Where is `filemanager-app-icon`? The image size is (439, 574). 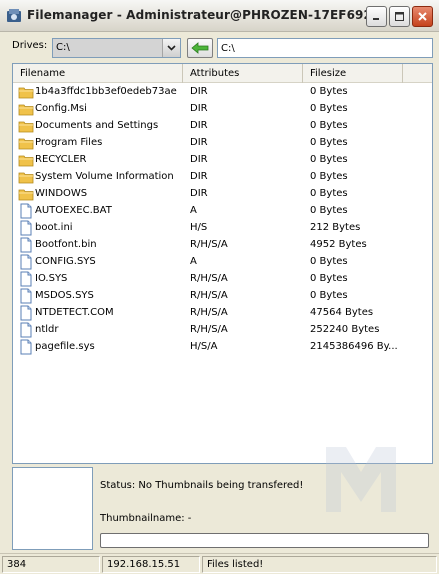 filemanager-app-icon is located at coordinates (14, 15).